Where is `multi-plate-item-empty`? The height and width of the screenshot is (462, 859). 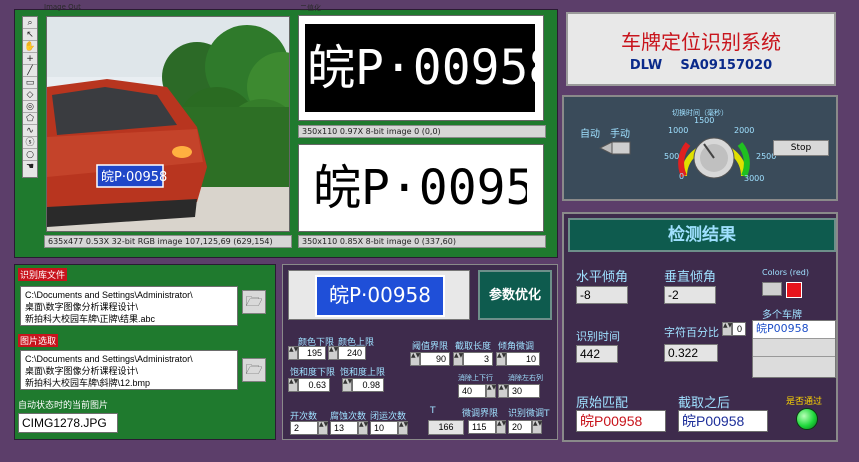 multi-plate-item-empty is located at coordinates (794, 348).